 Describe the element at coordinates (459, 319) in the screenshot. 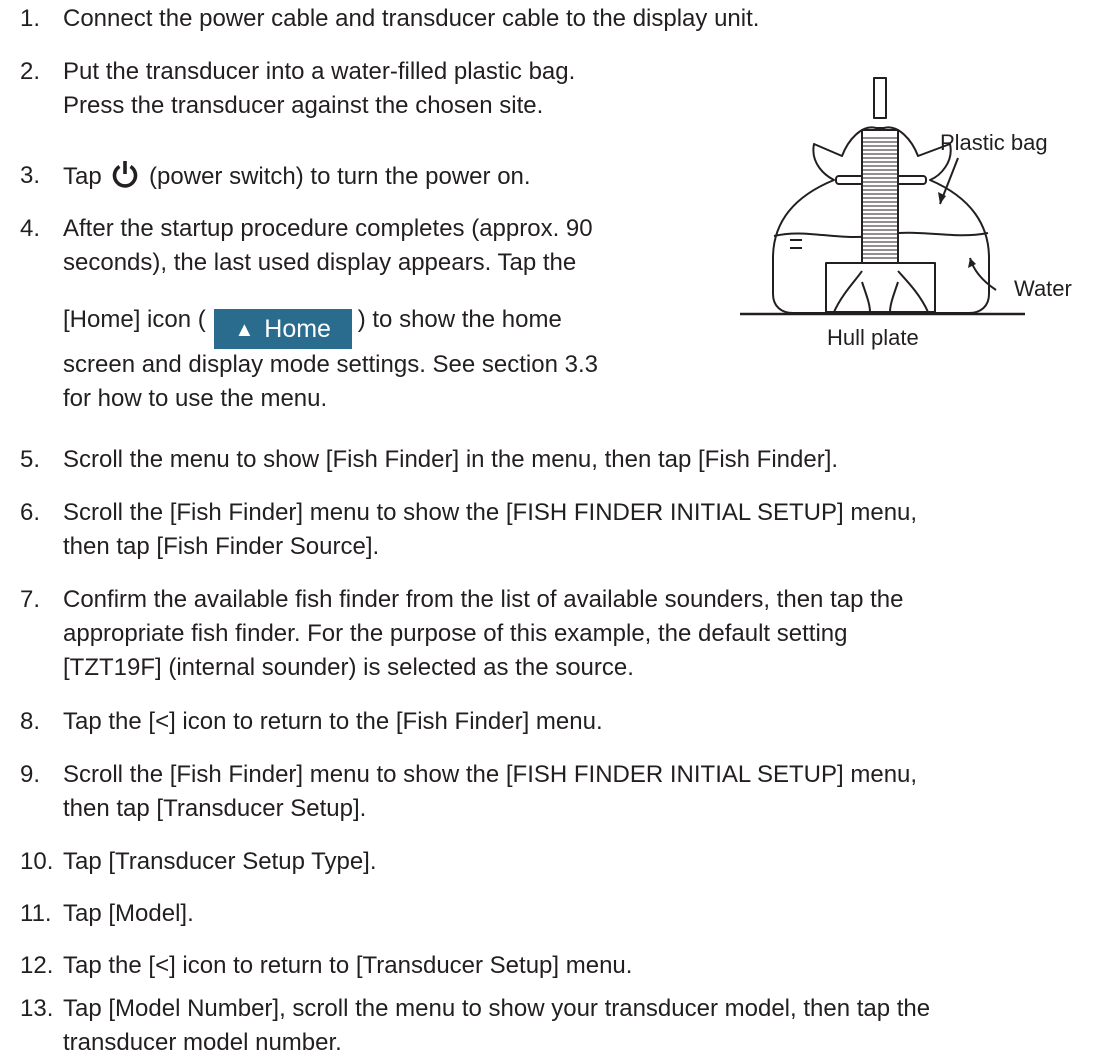

I see `step-text: ) to show the home` at that location.